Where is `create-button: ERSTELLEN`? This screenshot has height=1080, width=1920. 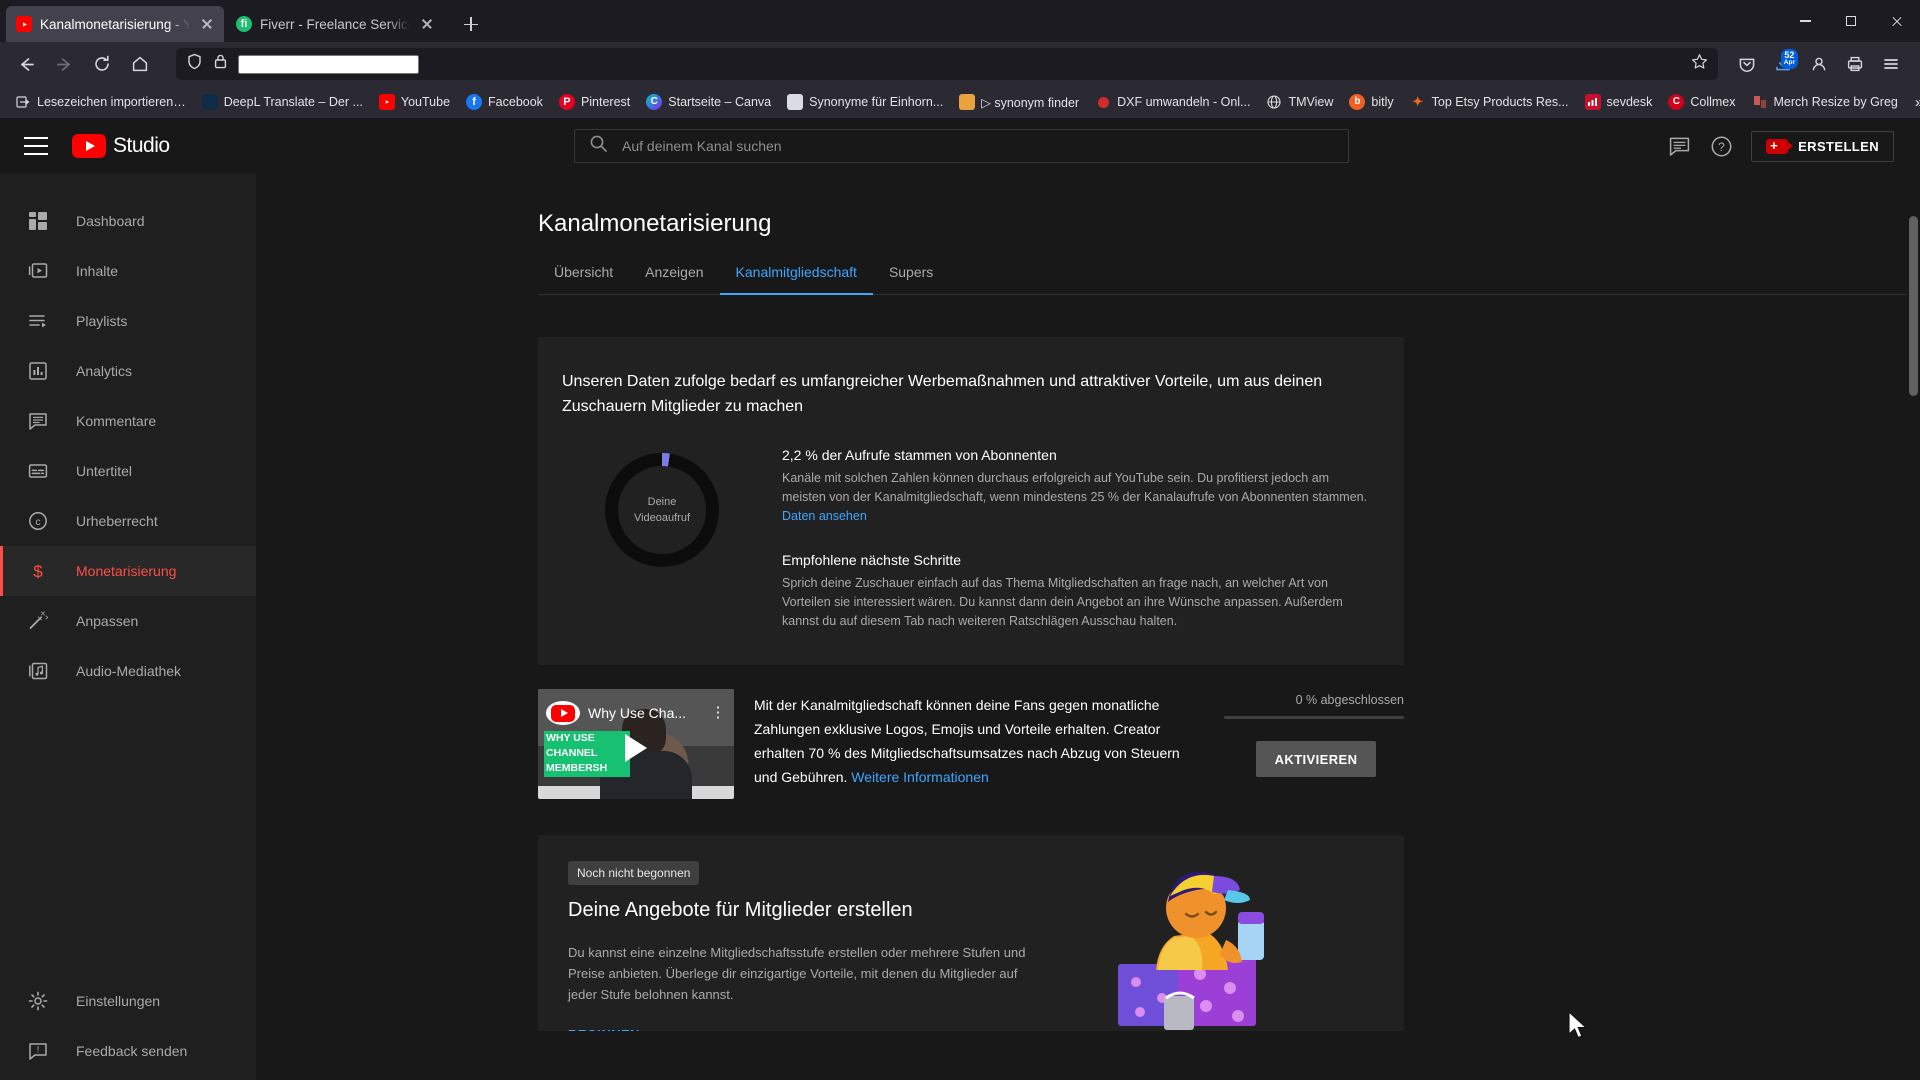 create-button: ERSTELLEN is located at coordinates (1822, 146).